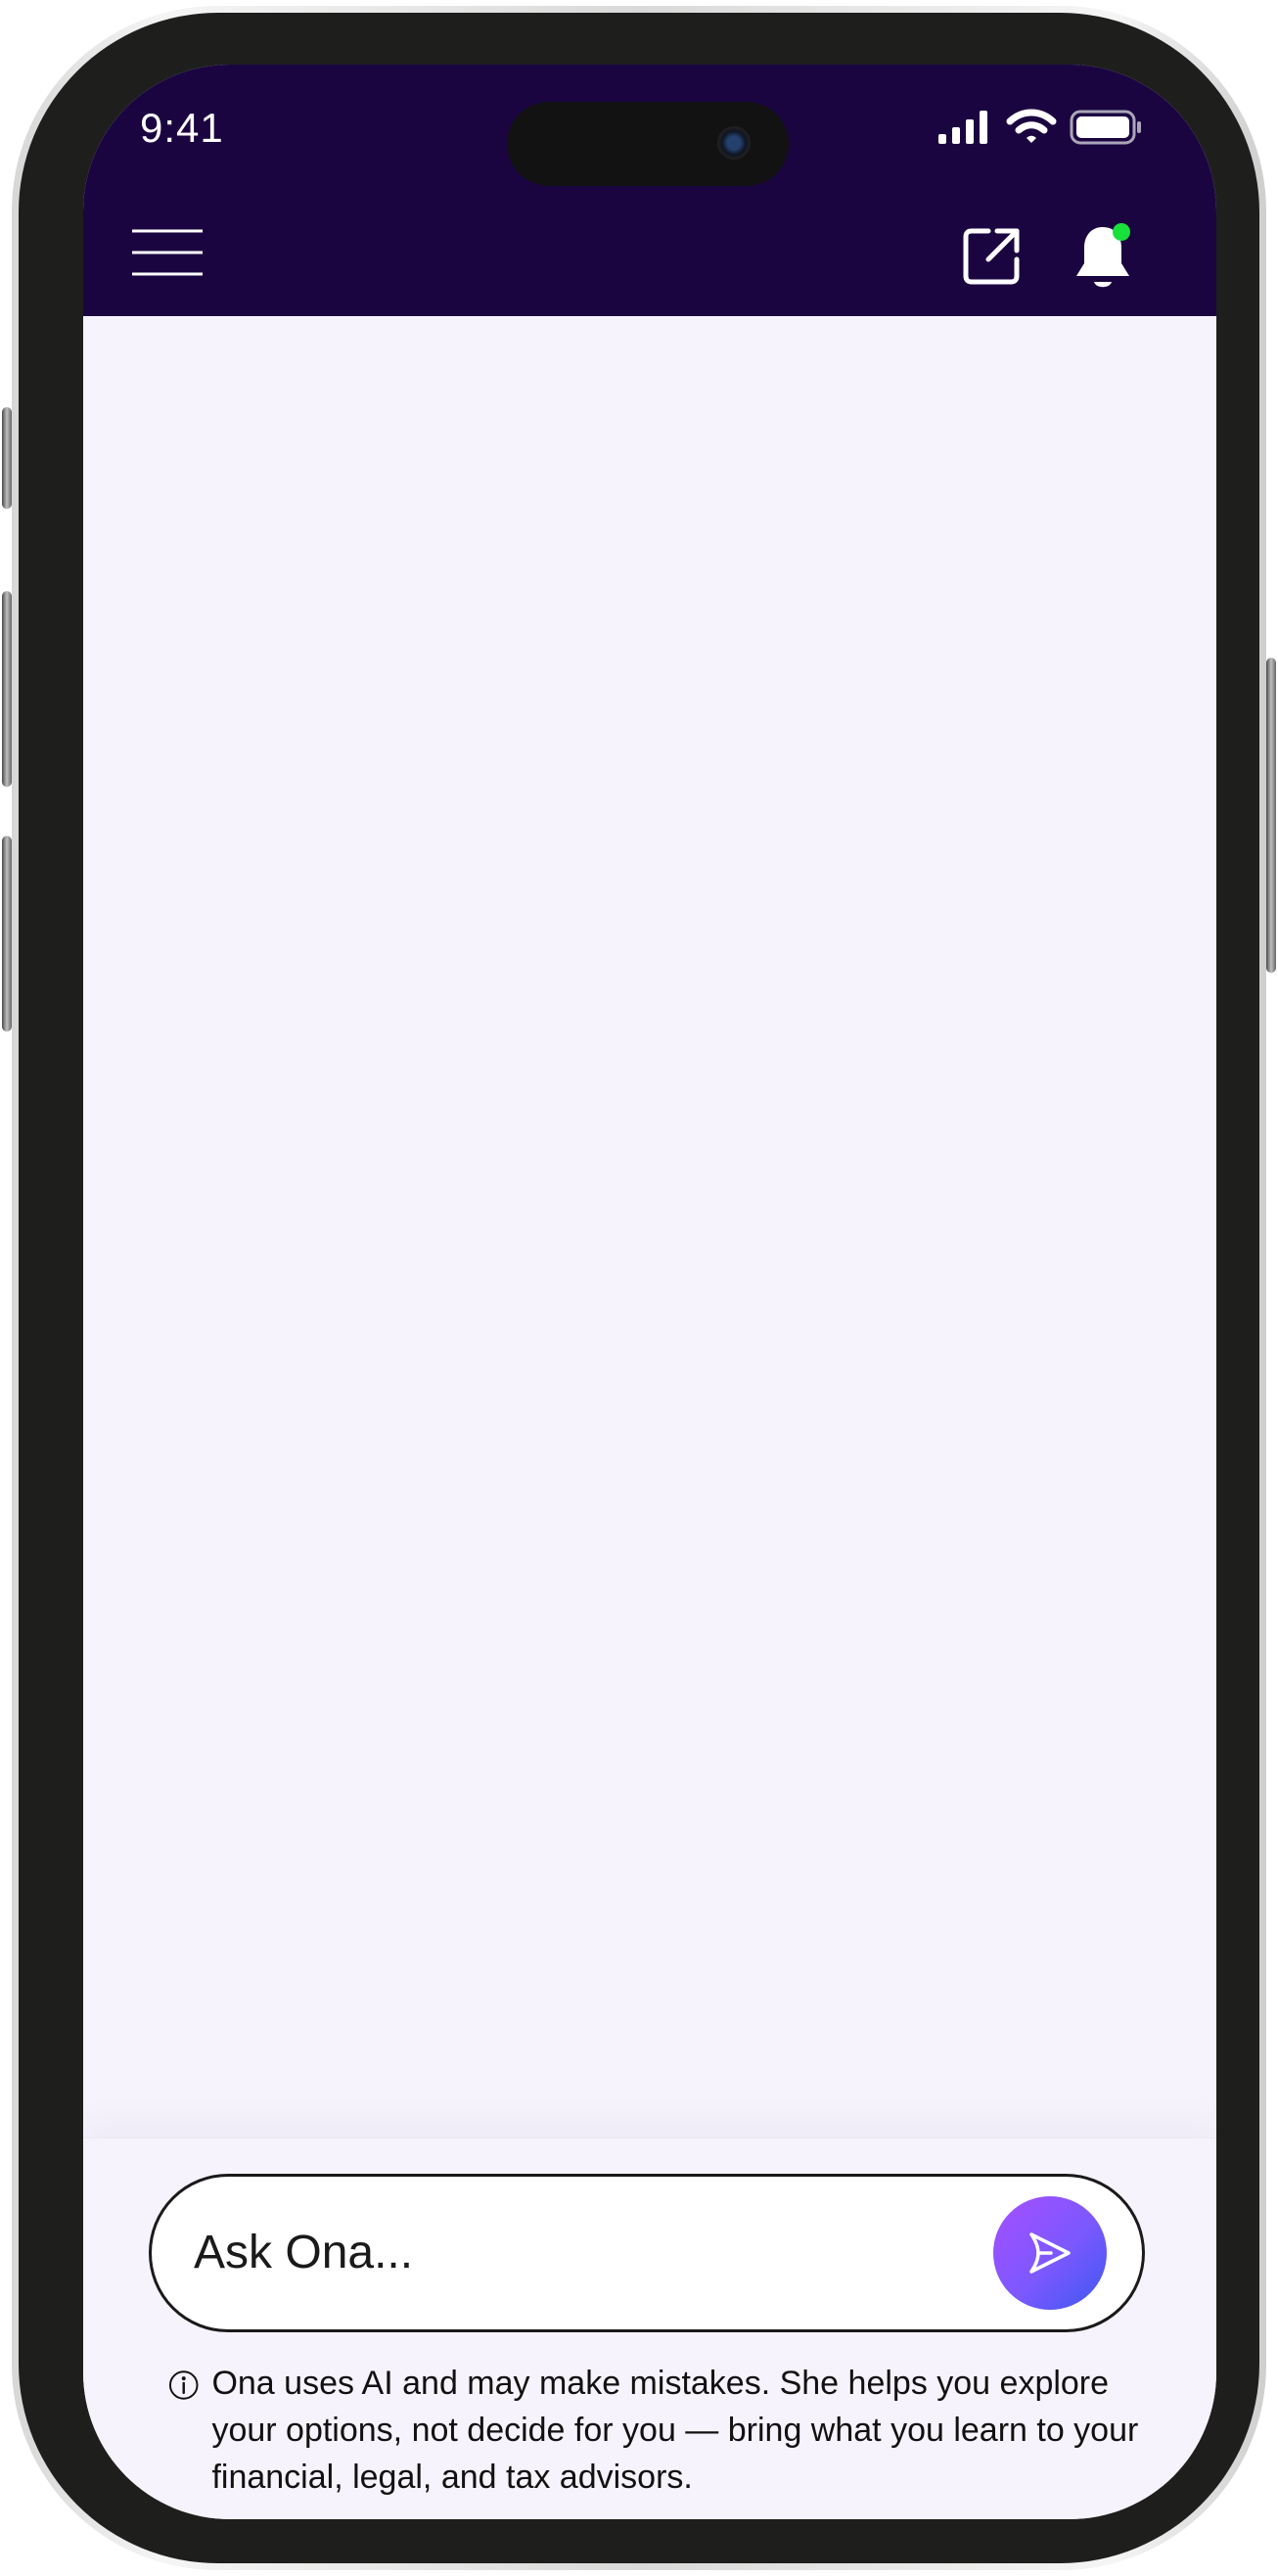  I want to click on chat-input, so click(576, 2252).